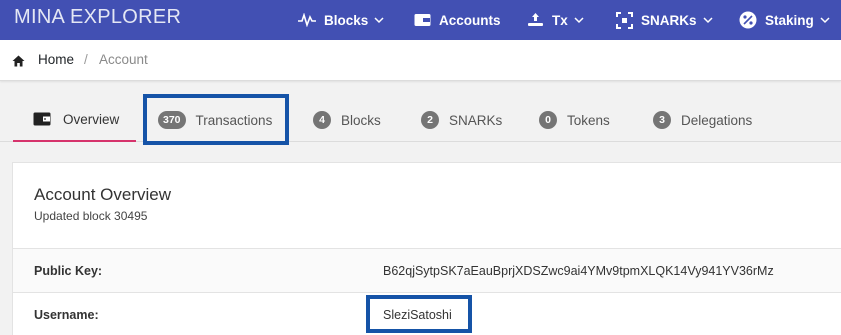 The image size is (841, 335). What do you see at coordinates (470, 20) in the screenshot?
I see `nav-accounts-label: Accounts` at bounding box center [470, 20].